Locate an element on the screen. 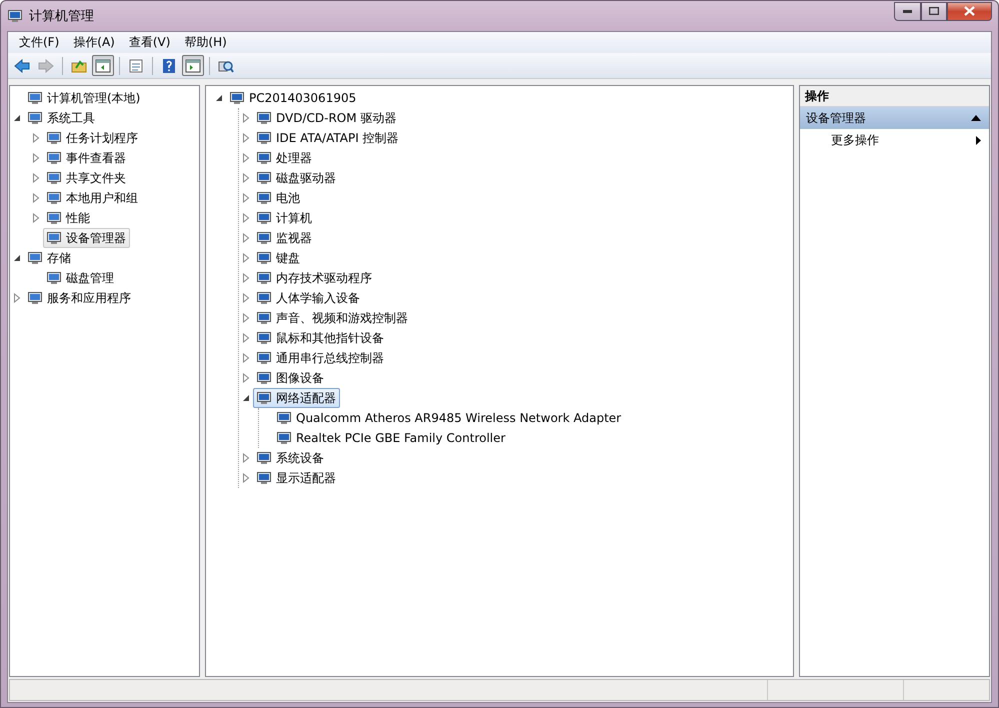  menu-item: 操作(A) is located at coordinates (94, 42).